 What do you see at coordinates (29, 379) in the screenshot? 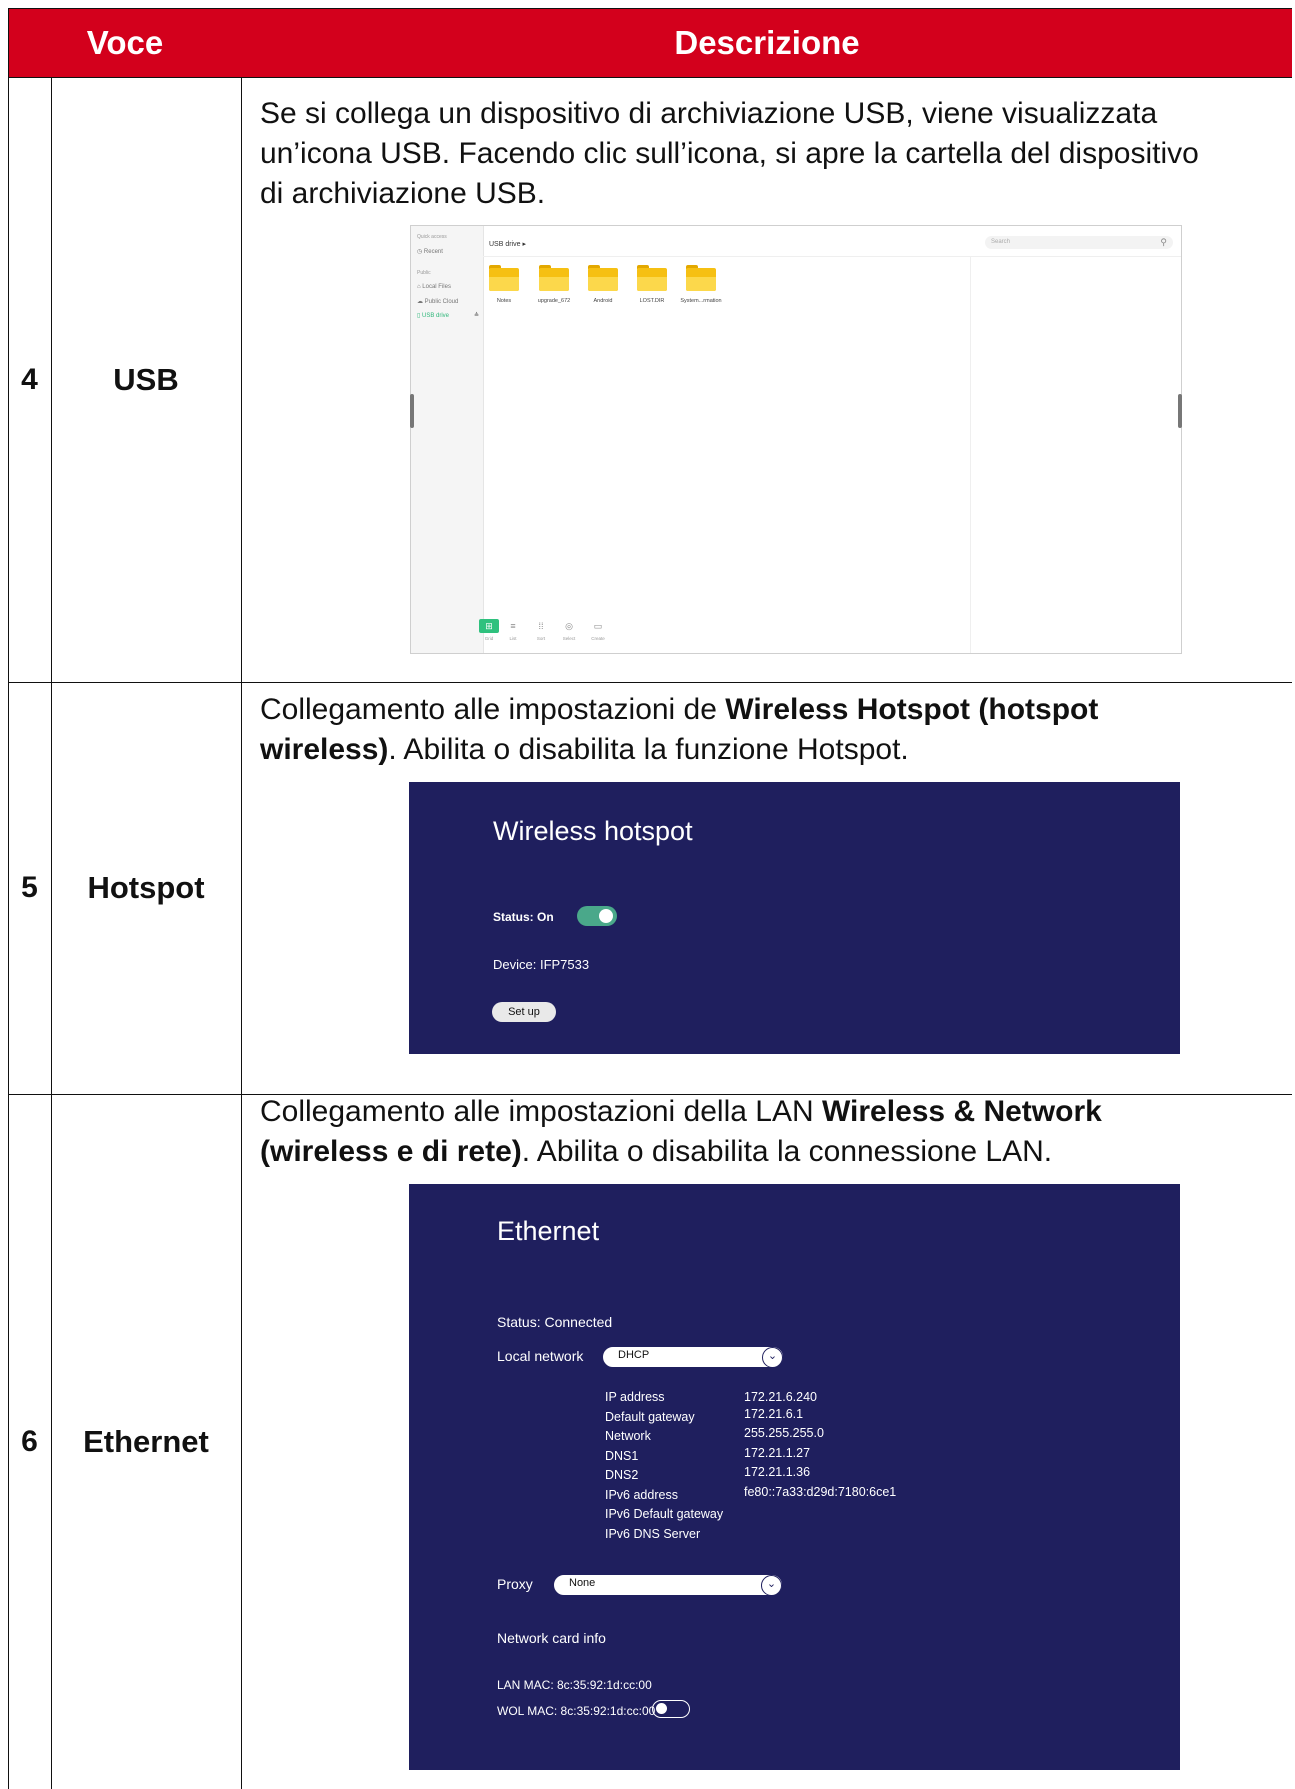
I see `row-number: 4` at bounding box center [29, 379].